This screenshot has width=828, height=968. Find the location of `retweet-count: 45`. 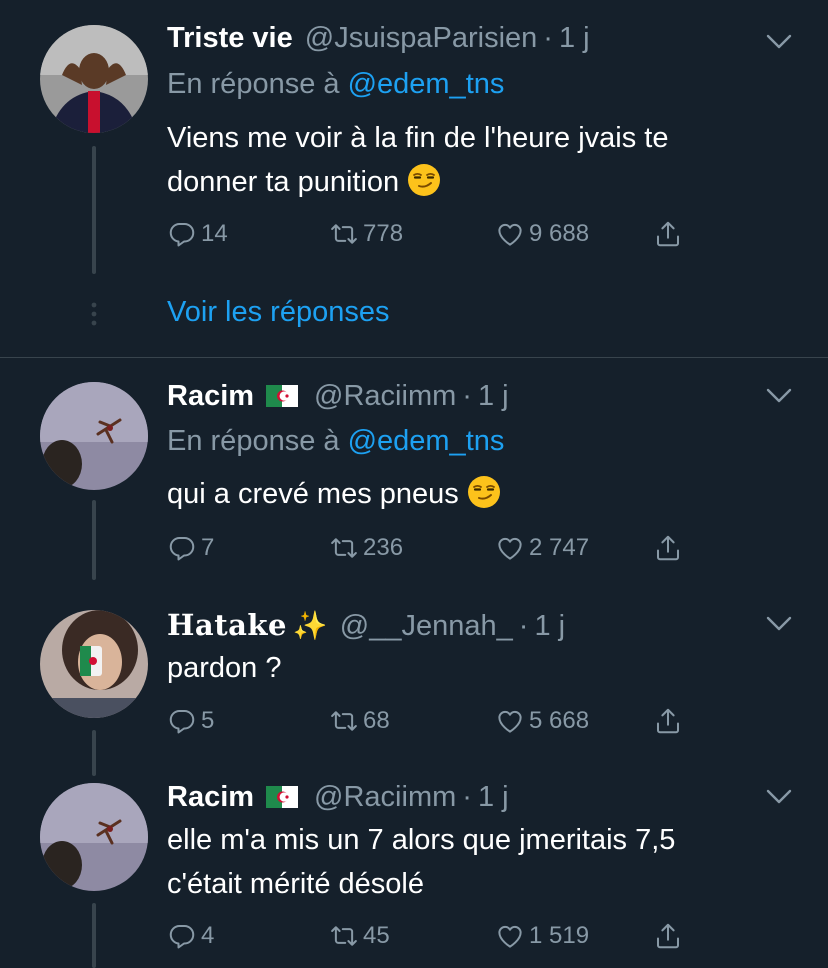

retweet-count: 45 is located at coordinates (376, 935).